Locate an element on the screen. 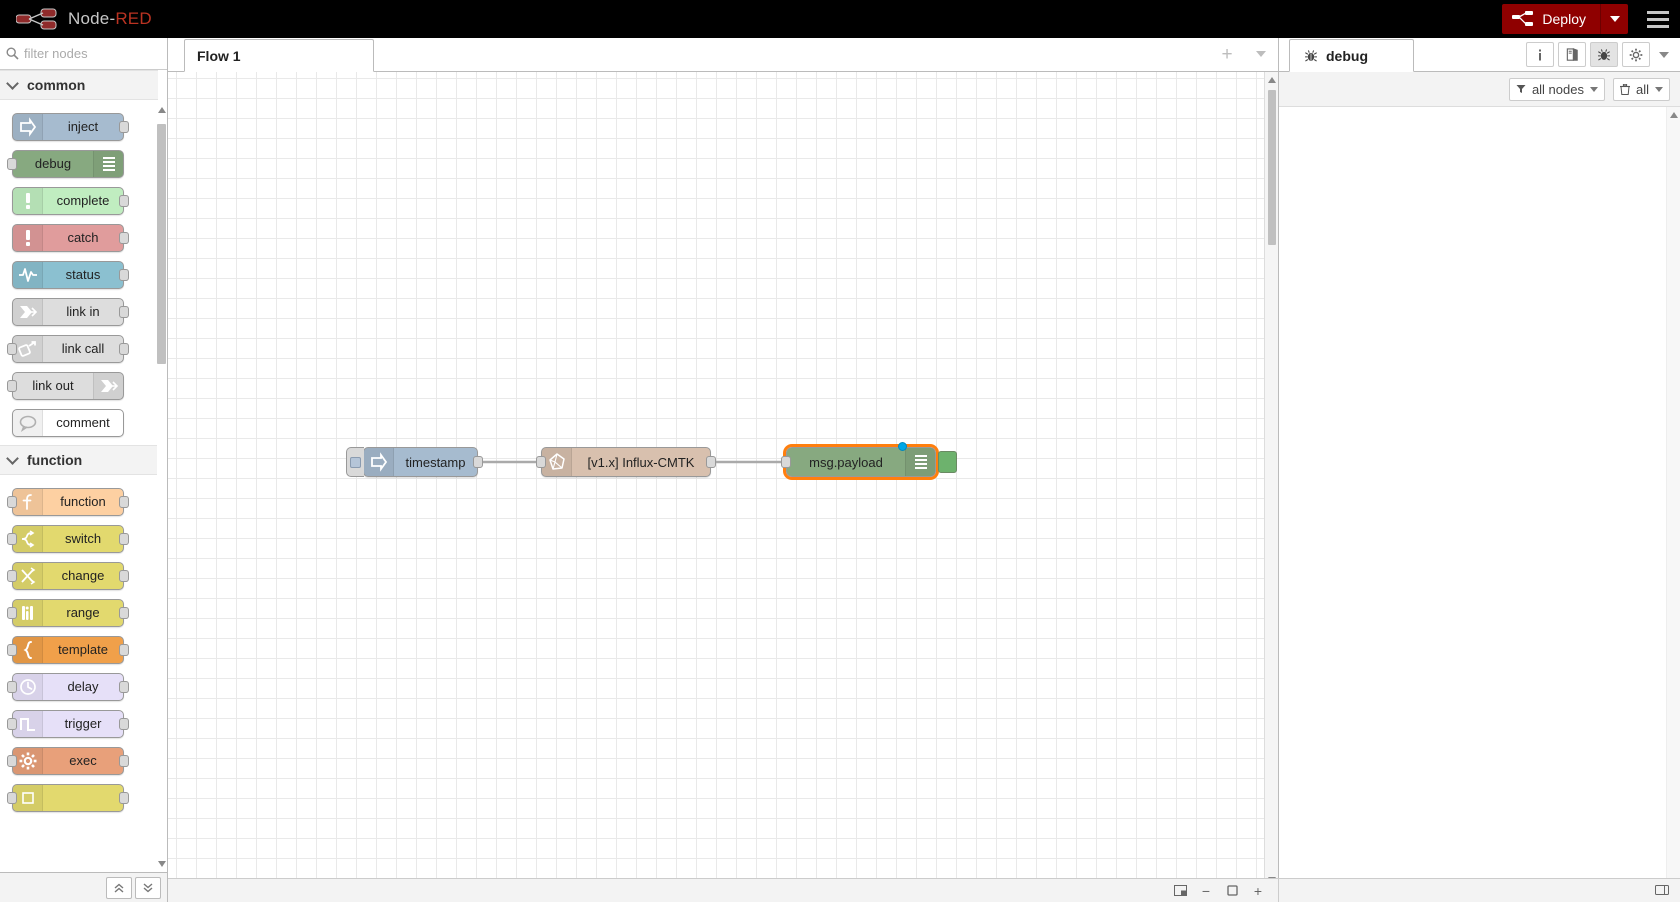  zoom-out-button: − is located at coordinates (1206, 891).